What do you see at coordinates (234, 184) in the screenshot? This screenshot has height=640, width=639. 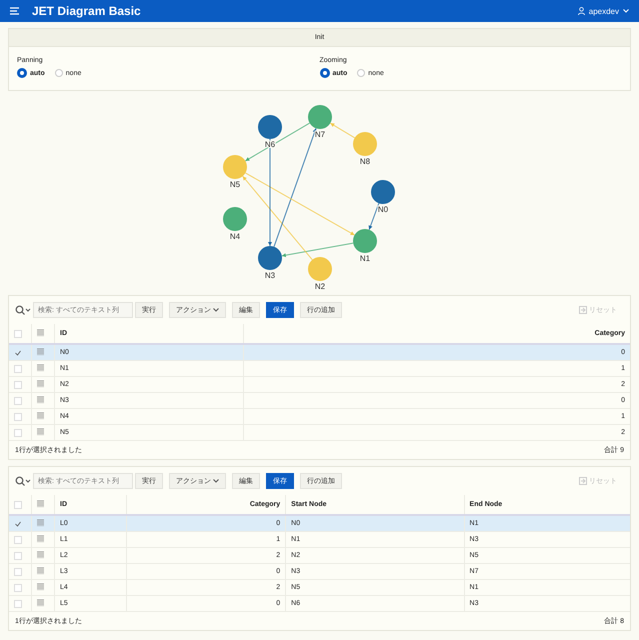 I see `node-label: N5` at bounding box center [234, 184].